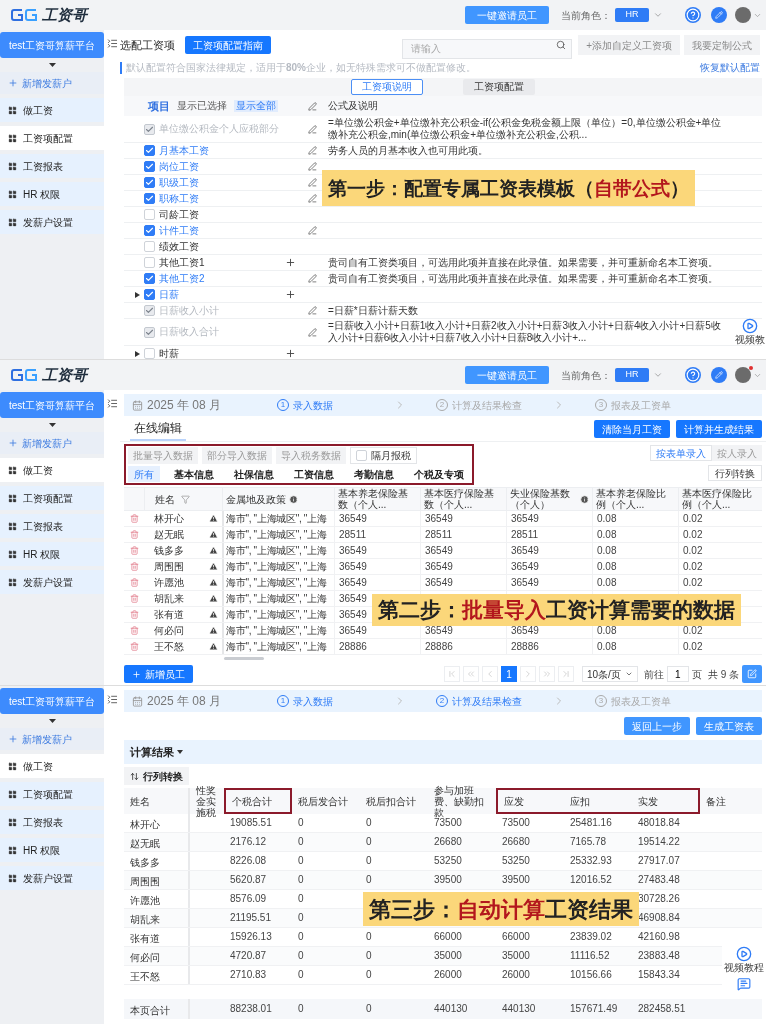 This screenshot has height=1024, width=766. What do you see at coordinates (719, 429) in the screenshot?
I see `calculate-button: 计算并生成结果` at bounding box center [719, 429].